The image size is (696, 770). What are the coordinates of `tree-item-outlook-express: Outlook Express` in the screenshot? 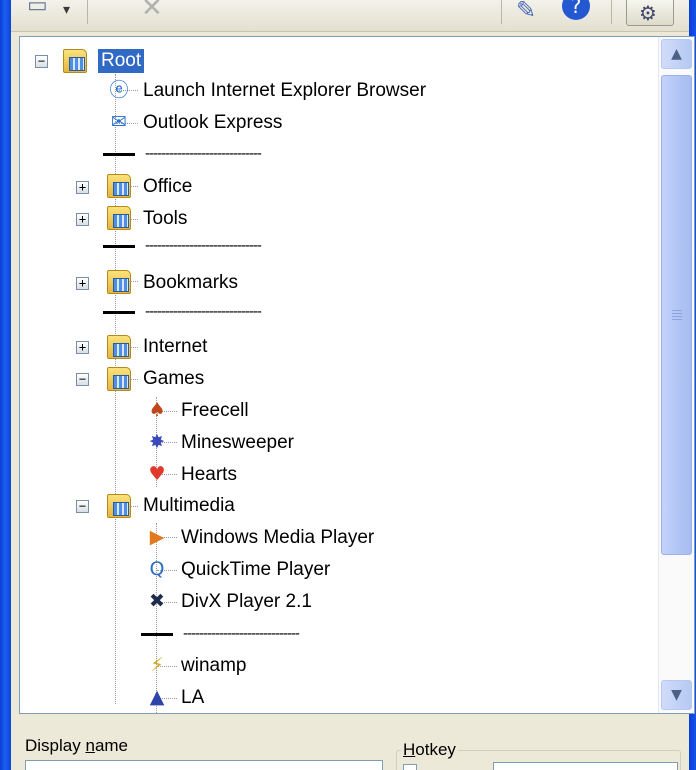 It's located at (212, 123).